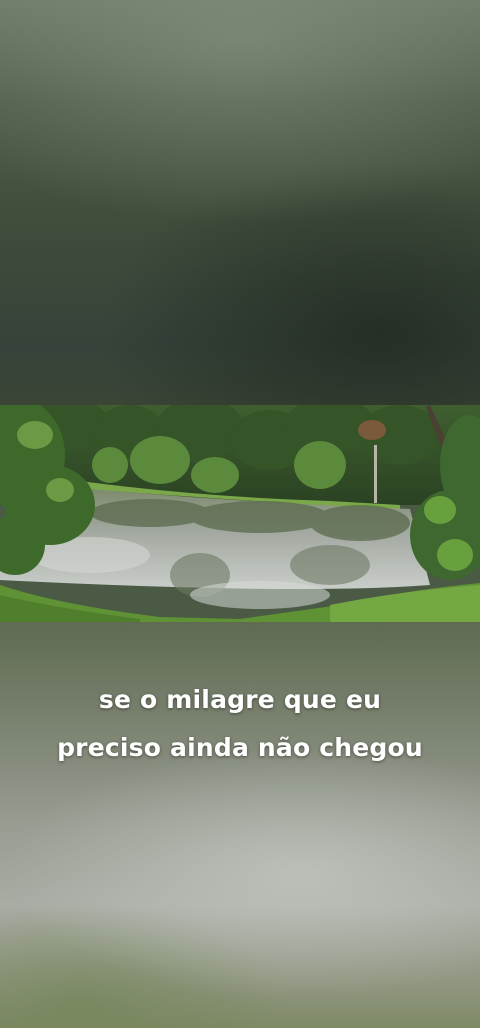 This screenshot has width=480, height=1028. Describe the element at coordinates (240, 699) in the screenshot. I see `caption-line-1: se o milagre que eu` at that location.